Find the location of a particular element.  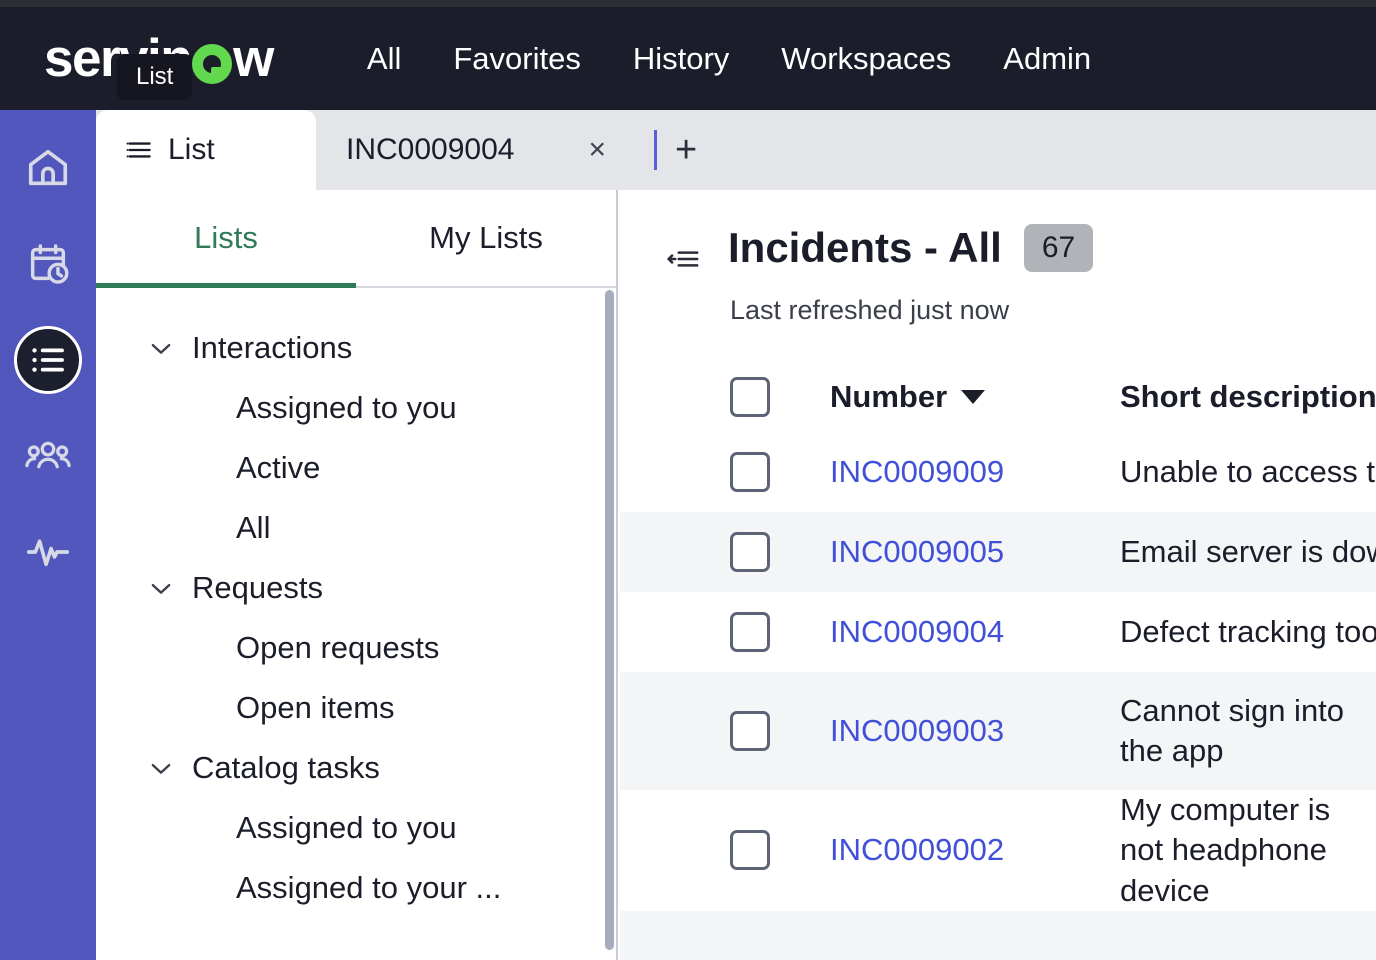

sidebar-scrollbar is located at coordinates (609, 620).